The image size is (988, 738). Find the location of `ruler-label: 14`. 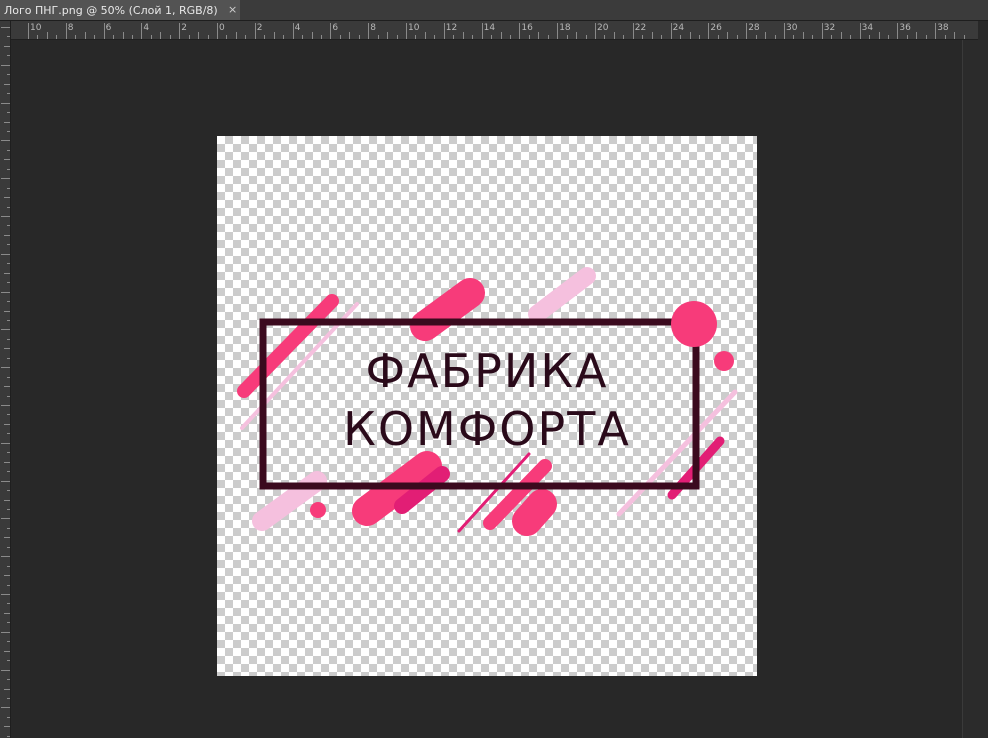

ruler-label: 14 is located at coordinates (489, 28).